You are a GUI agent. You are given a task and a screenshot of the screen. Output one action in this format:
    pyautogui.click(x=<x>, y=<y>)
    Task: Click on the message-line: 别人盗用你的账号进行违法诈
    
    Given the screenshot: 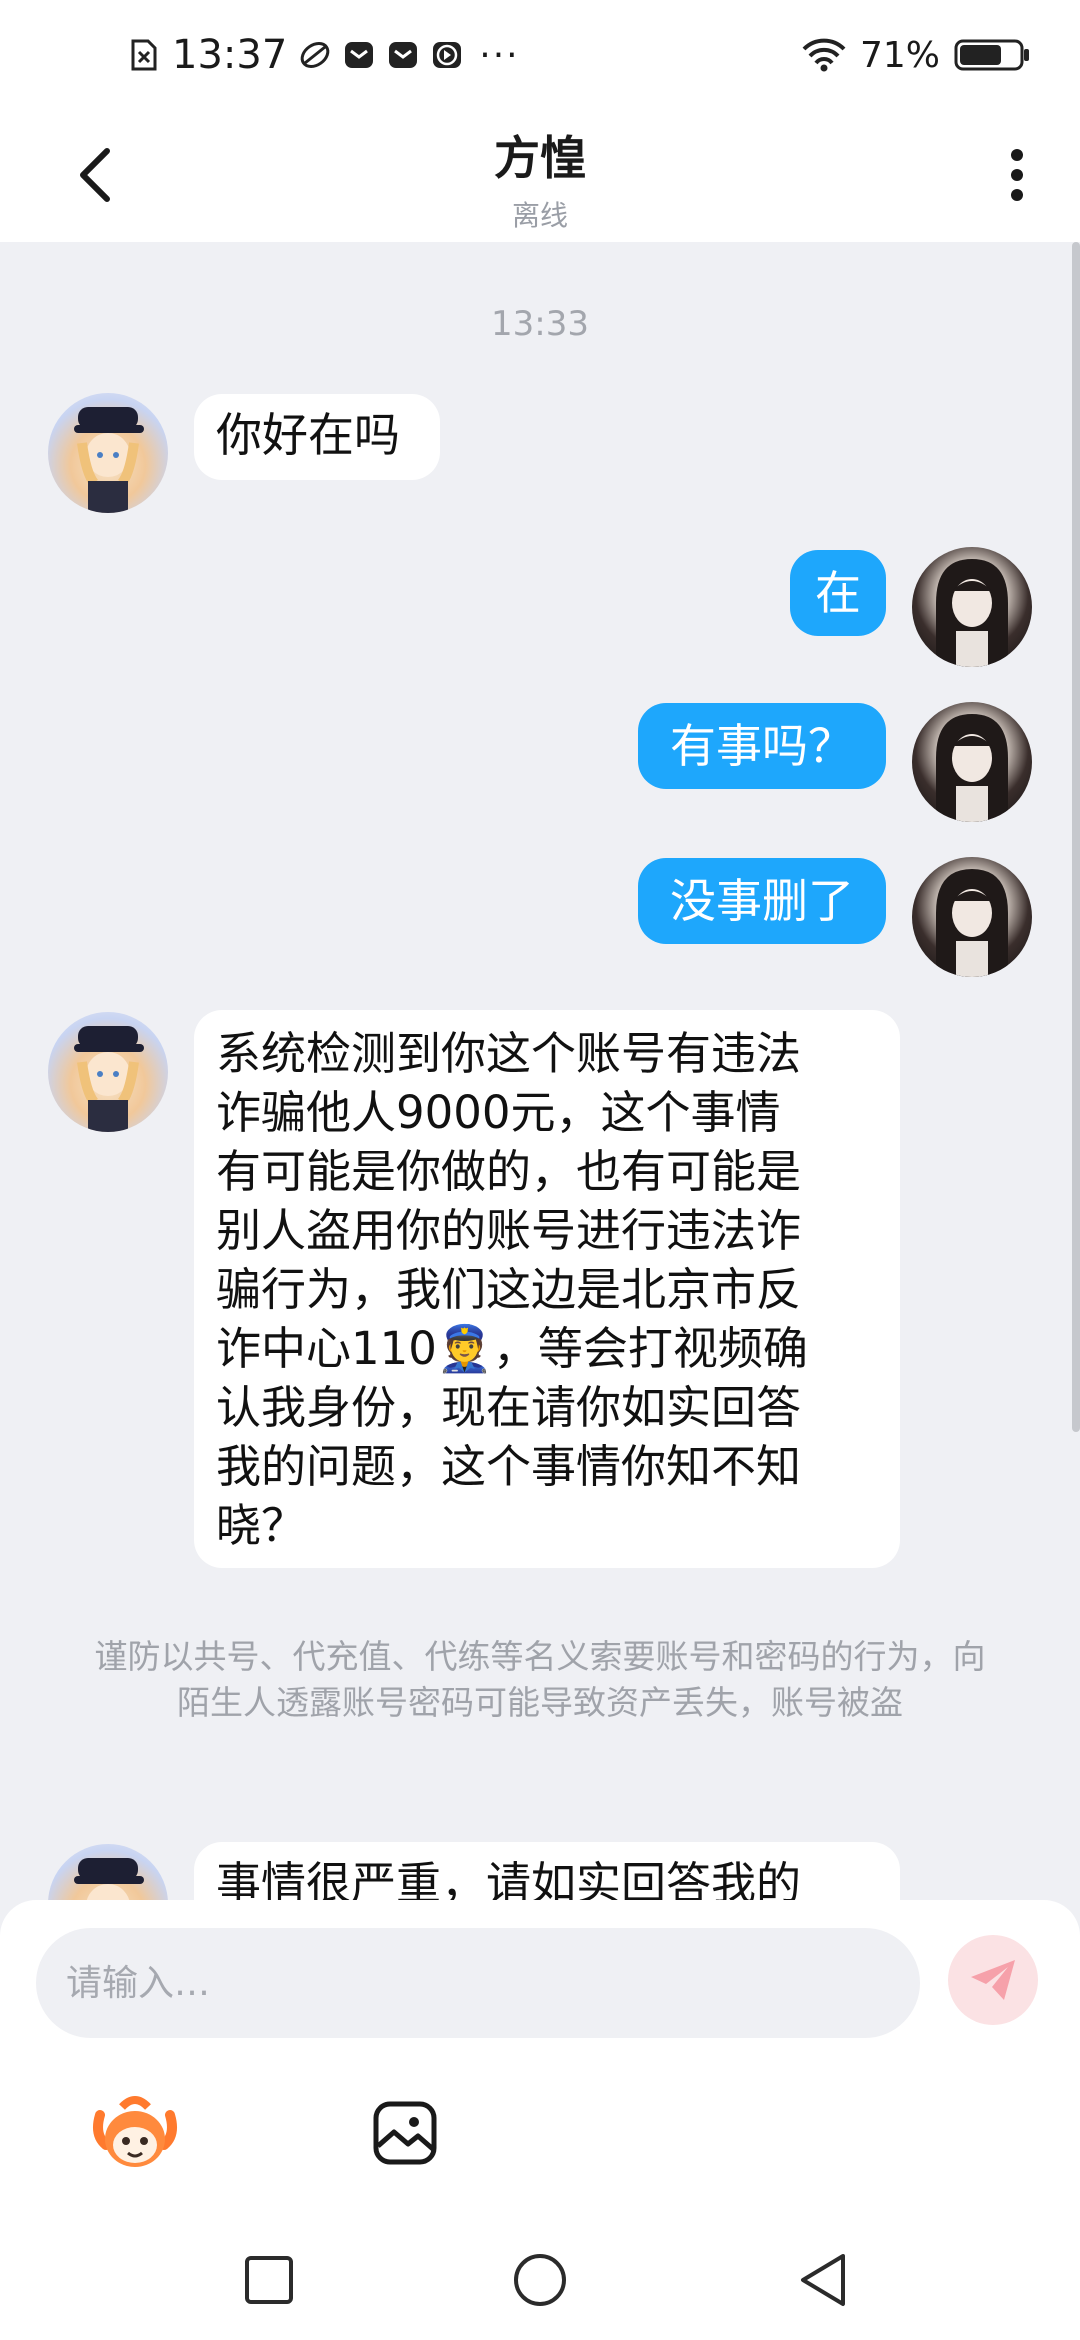 What is the action you would take?
    pyautogui.click(x=509, y=1230)
    